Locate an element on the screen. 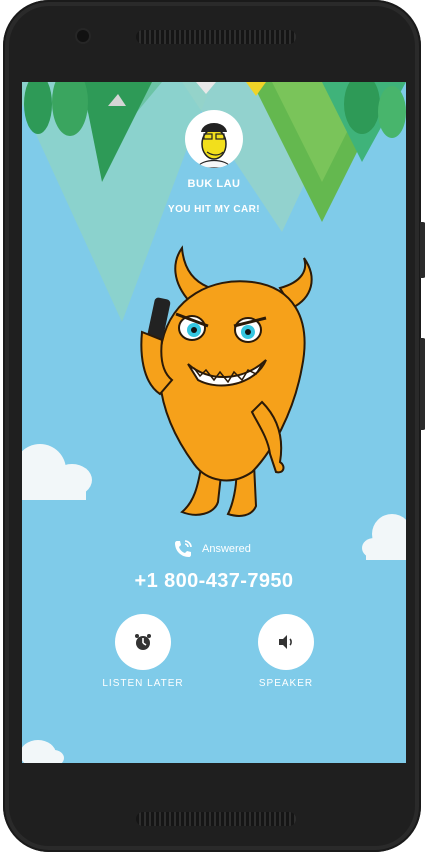  phone-answered-icon is located at coordinates (183, 548).